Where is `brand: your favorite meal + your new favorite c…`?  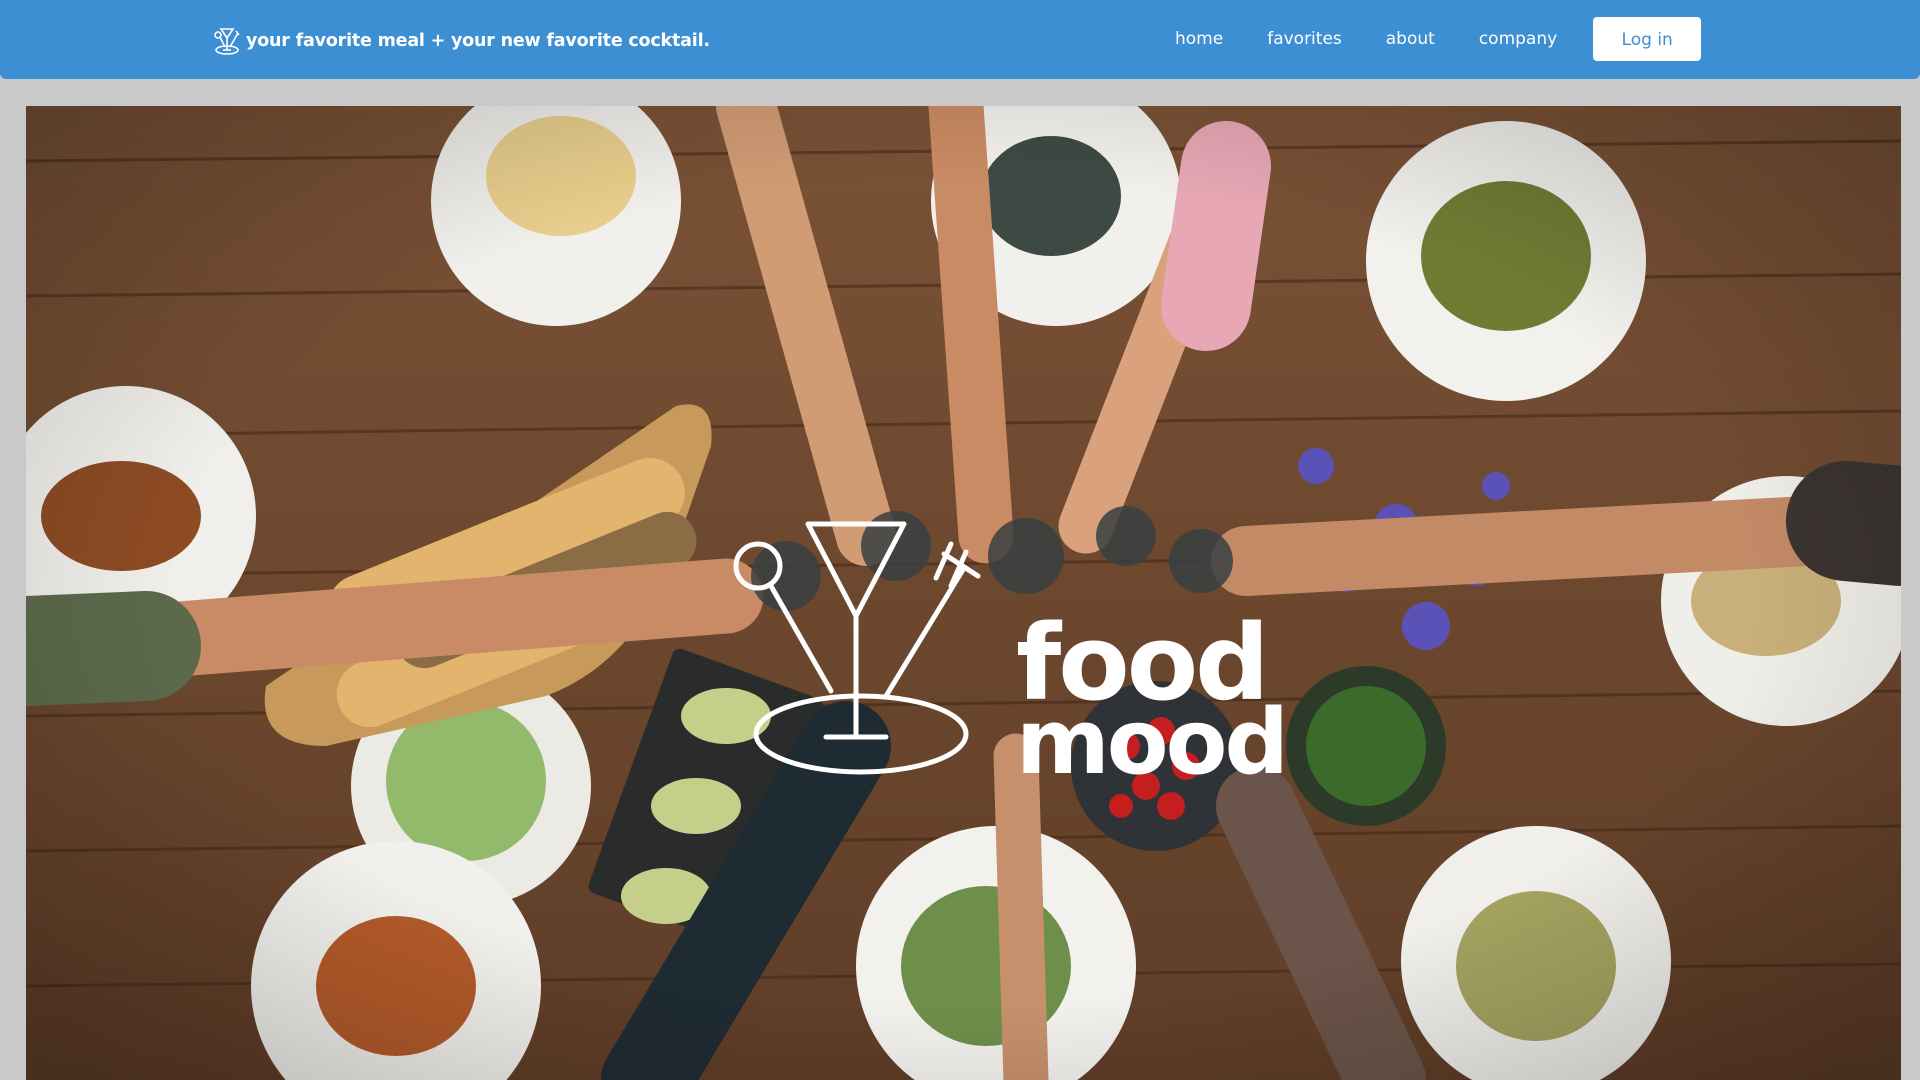 brand: your favorite meal + your new favorite c… is located at coordinates (460, 41).